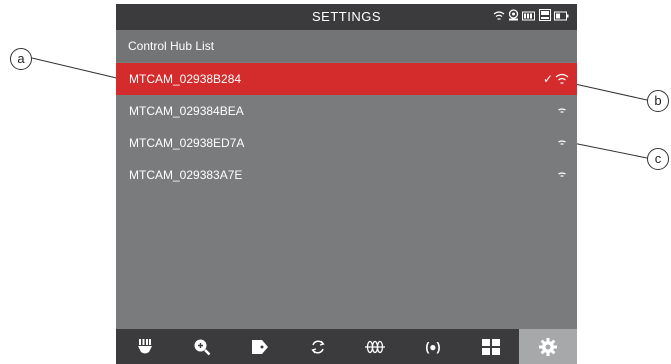  I want to click on callout-c: c, so click(658, 159).